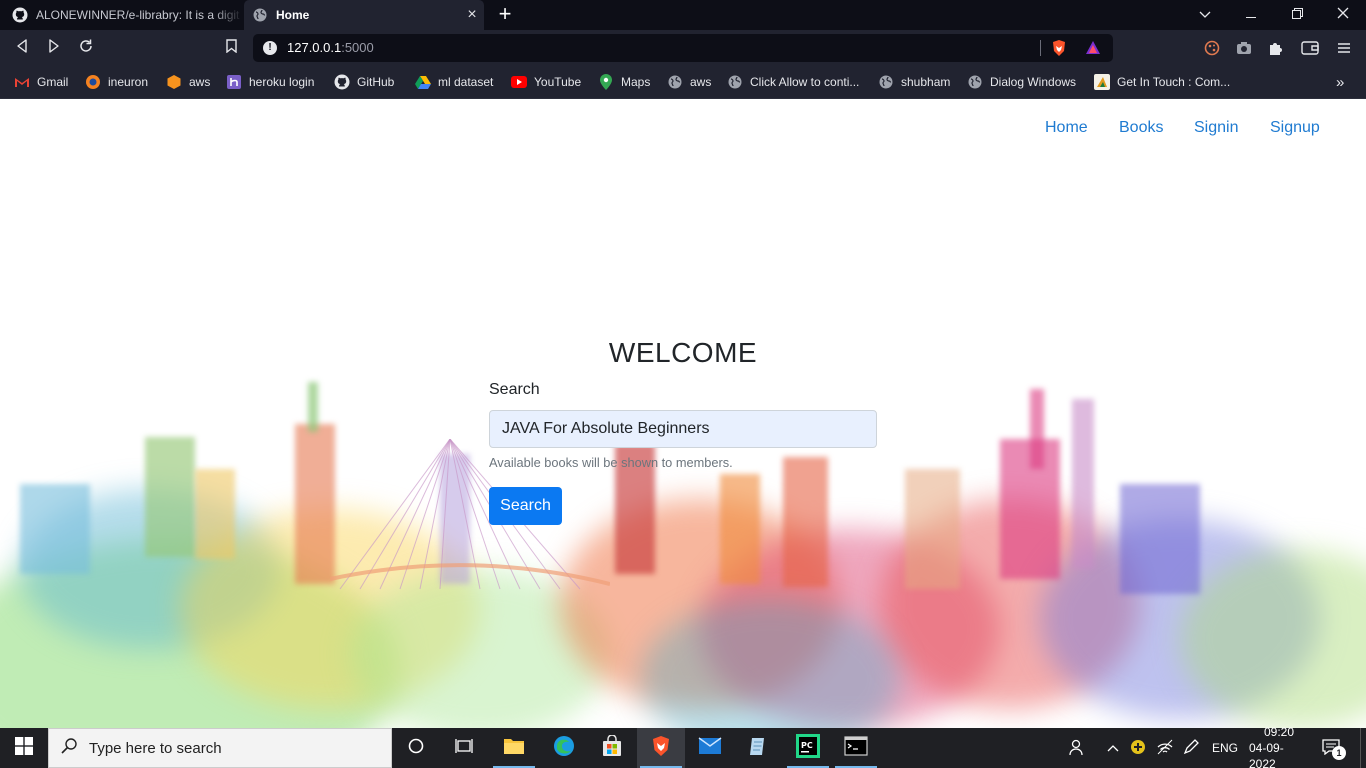 Image resolution: width=1366 pixels, height=768 pixels. Describe the element at coordinates (1279, 746) in the screenshot. I see `clock: 09:20 04-09-2022` at that location.